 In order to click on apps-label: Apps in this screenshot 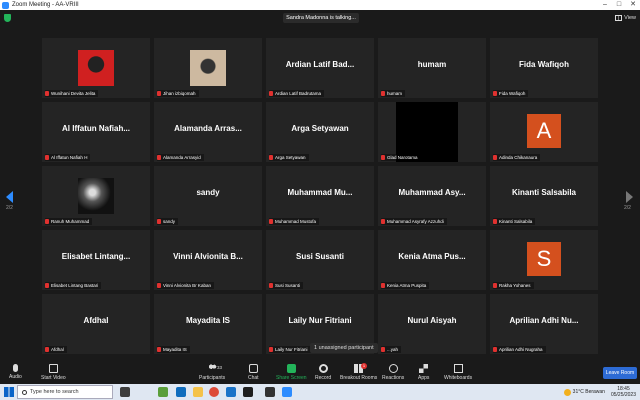, I will do `click(424, 378)`.